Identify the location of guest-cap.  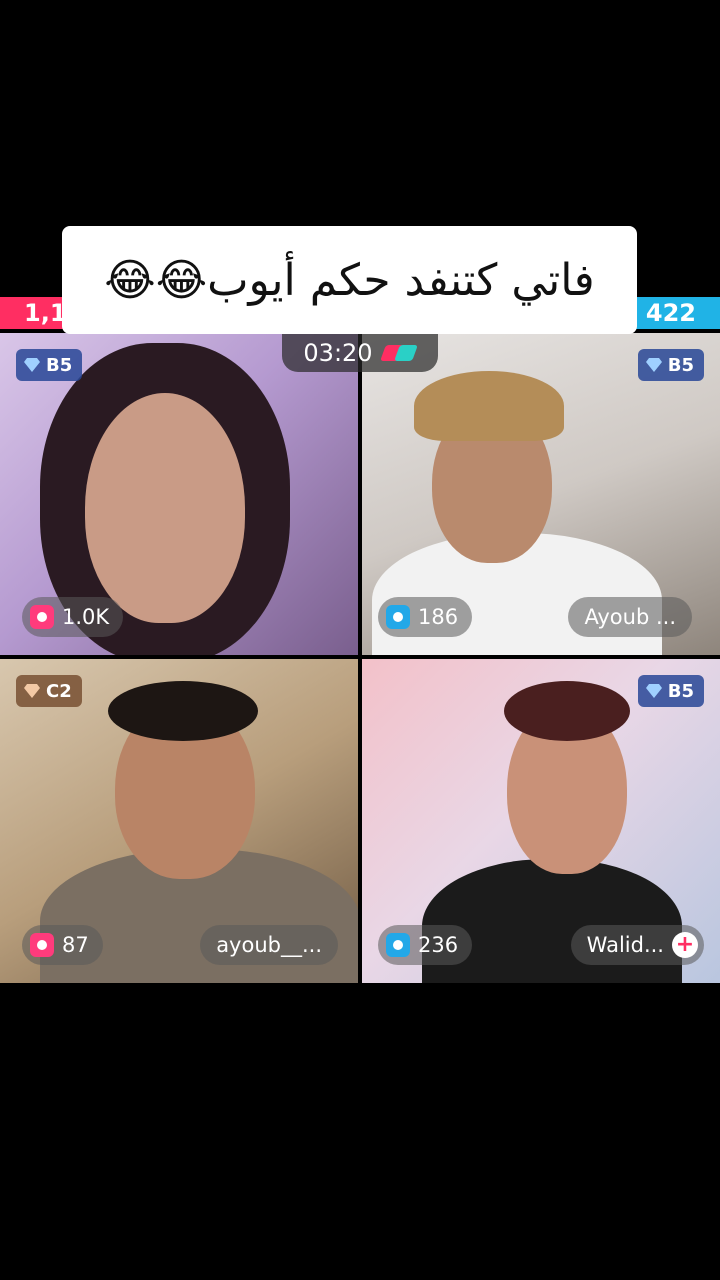
(489, 406).